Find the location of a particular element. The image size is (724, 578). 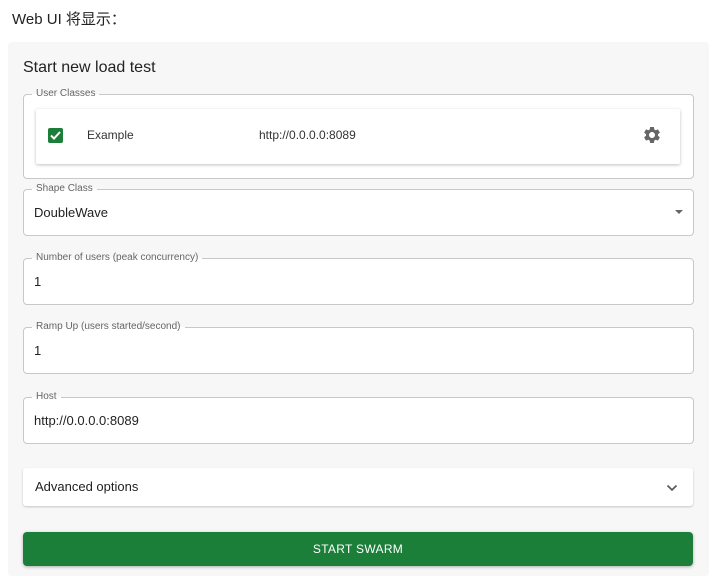

advanced-options-label: Advanced options is located at coordinates (87, 486).